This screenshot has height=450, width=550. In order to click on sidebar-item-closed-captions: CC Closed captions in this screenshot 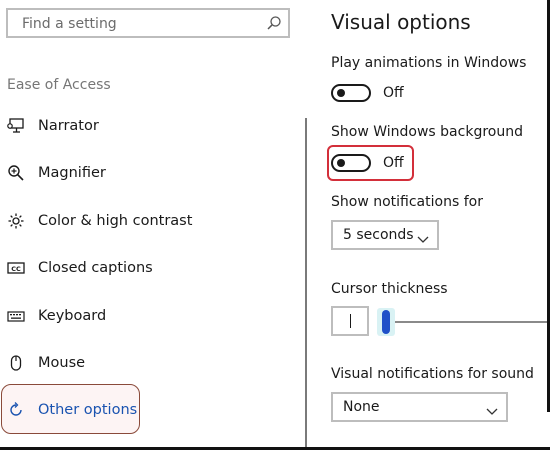, I will do `click(150, 268)`.